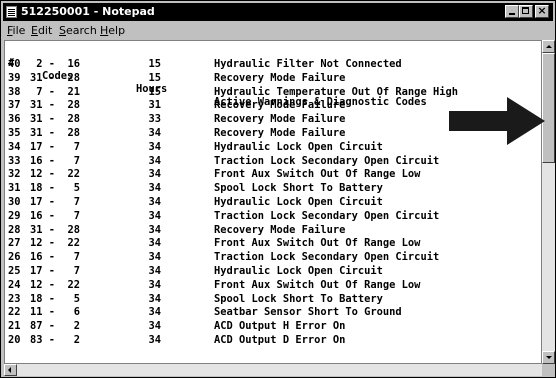  What do you see at coordinates (14, 119) in the screenshot?
I see `row-num: 36` at bounding box center [14, 119].